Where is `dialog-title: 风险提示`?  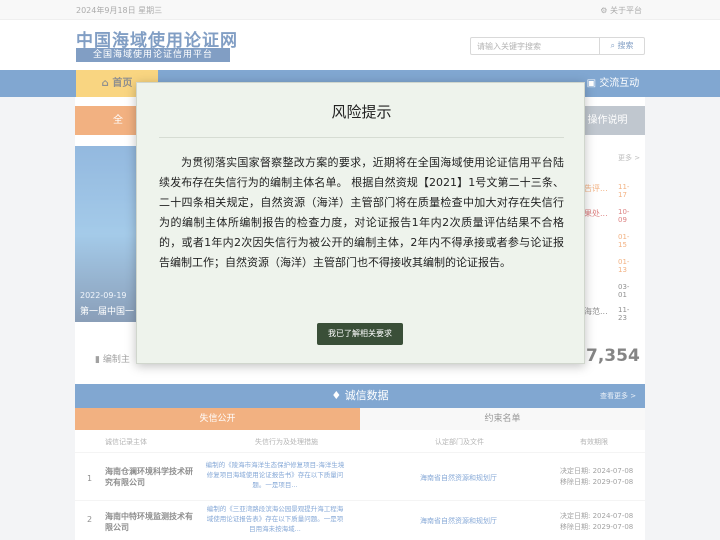 dialog-title: 风险提示 is located at coordinates (361, 112).